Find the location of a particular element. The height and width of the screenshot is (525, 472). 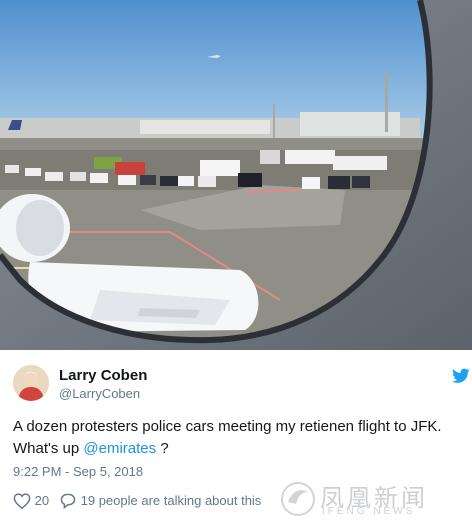

reply-button: 19 people are talking about this is located at coordinates (160, 500).